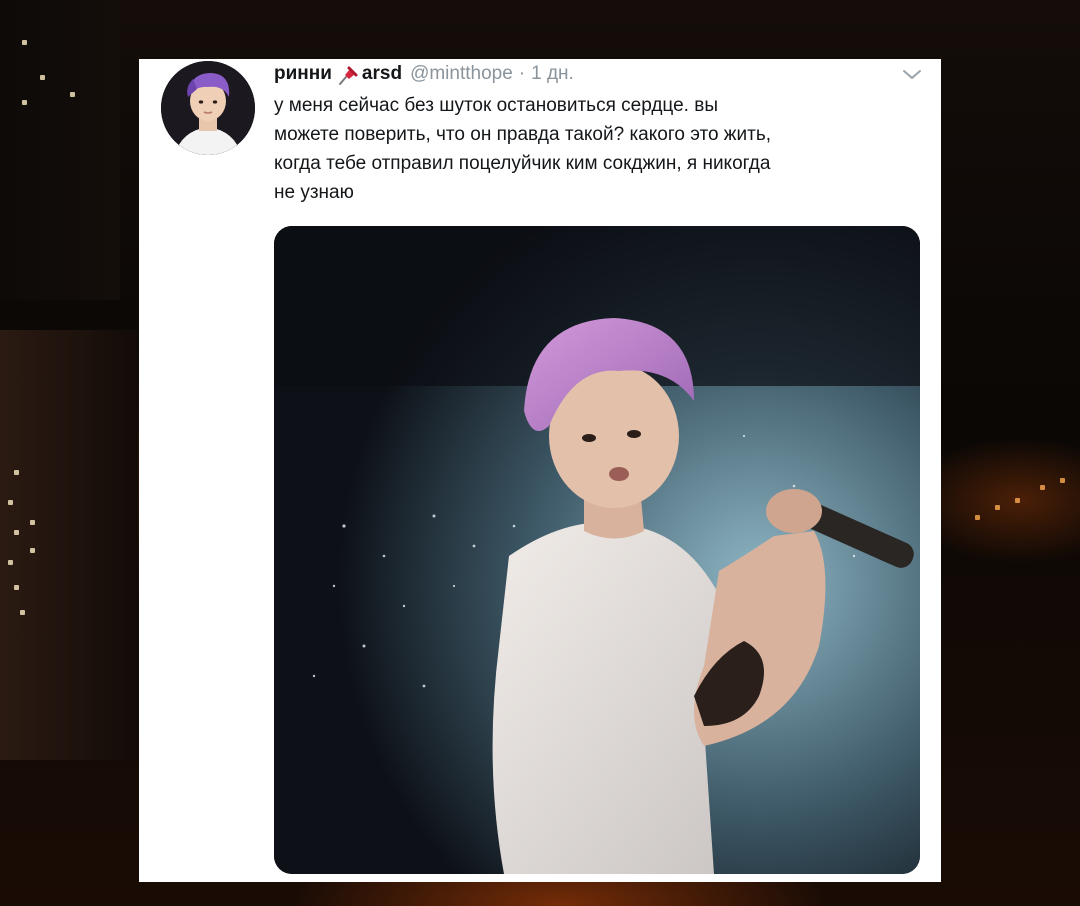 The width and height of the screenshot is (1080, 906). Describe the element at coordinates (552, 74) in the screenshot. I see `tweet-timestamp: 1 дн.` at that location.